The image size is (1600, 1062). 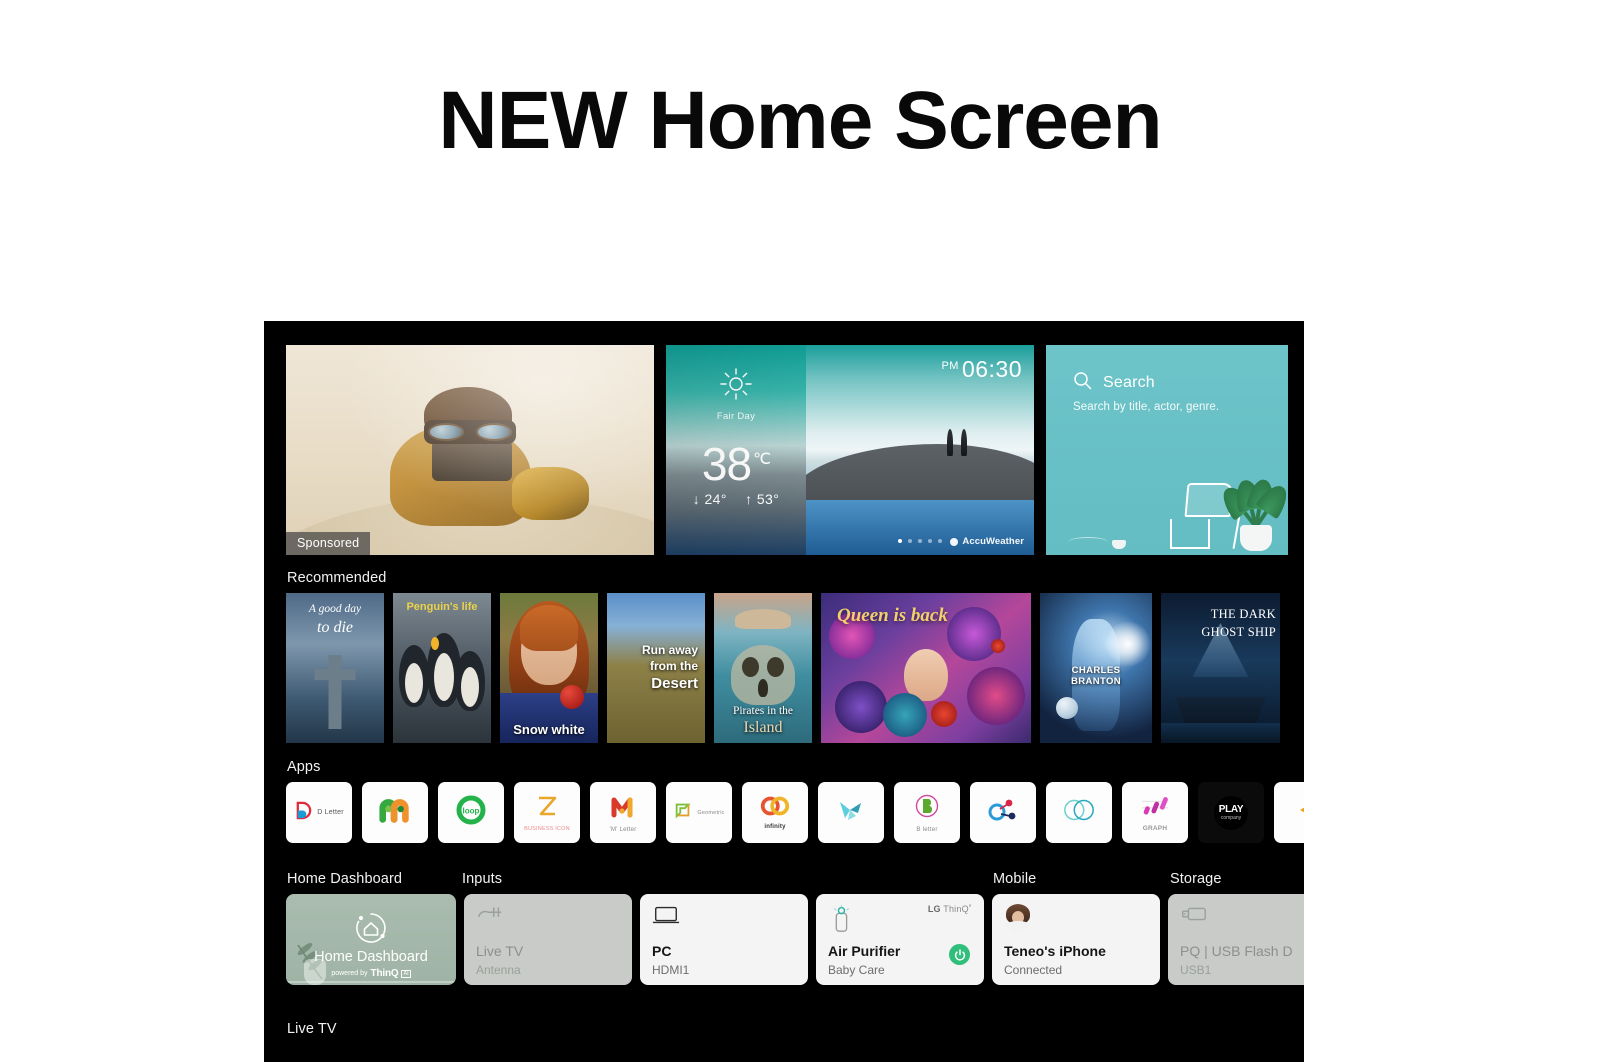 What do you see at coordinates (991, 369) in the screenshot?
I see `clock-value: 06:30` at bounding box center [991, 369].